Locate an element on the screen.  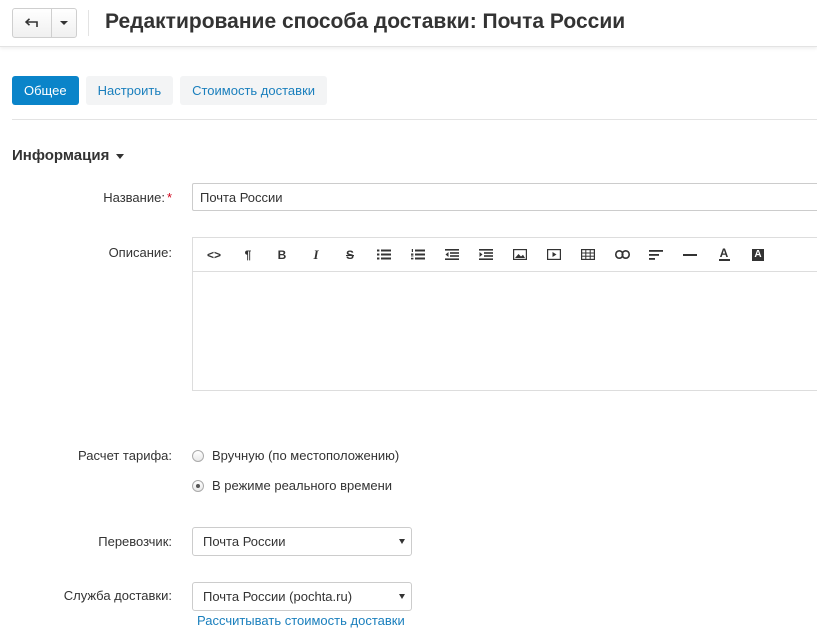
tab-general: Общее is located at coordinates (45, 90).